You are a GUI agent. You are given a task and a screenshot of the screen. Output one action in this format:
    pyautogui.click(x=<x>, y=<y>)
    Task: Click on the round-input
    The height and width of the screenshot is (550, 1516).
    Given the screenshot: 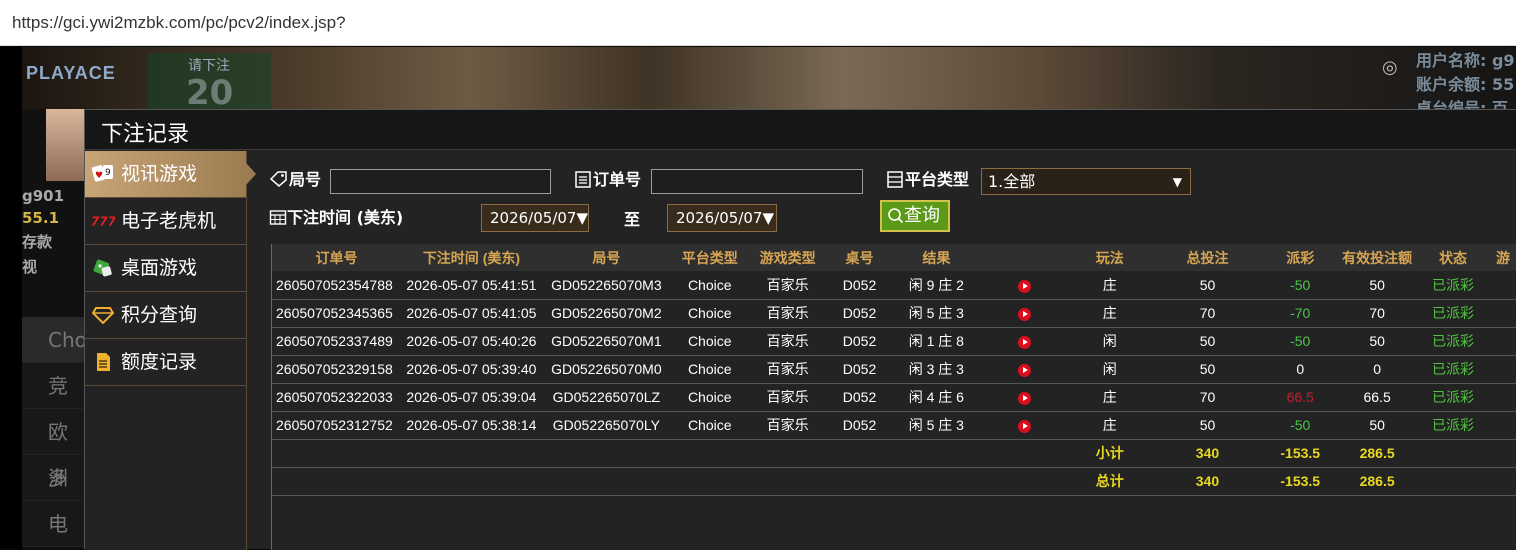 What is the action you would take?
    pyautogui.click(x=440, y=181)
    